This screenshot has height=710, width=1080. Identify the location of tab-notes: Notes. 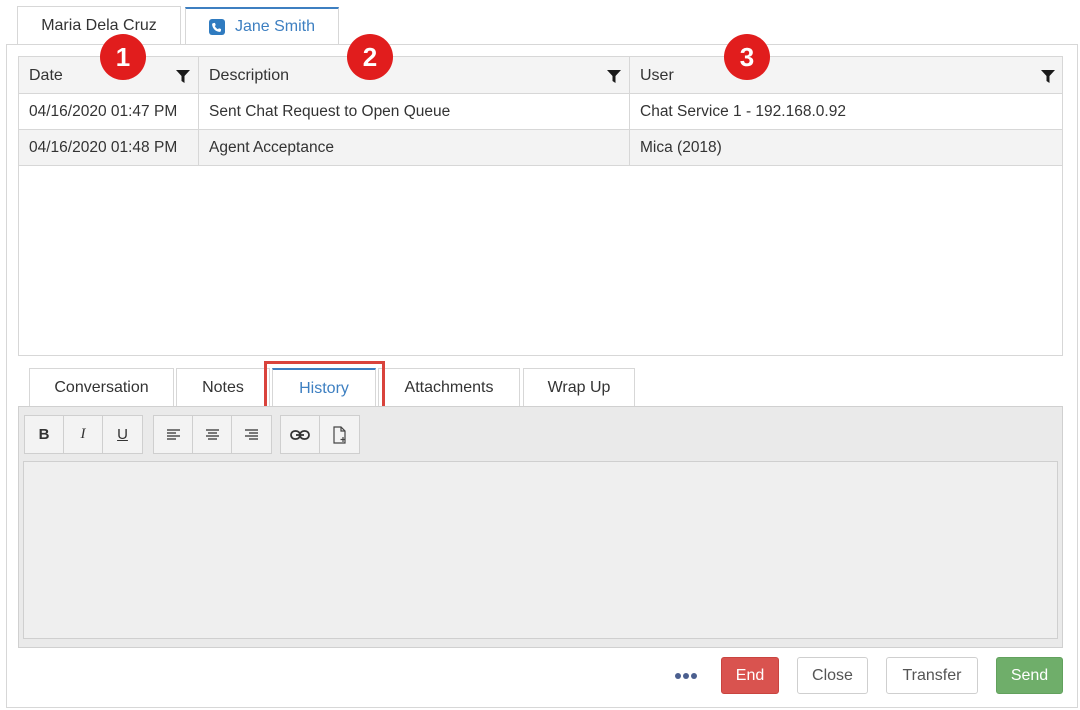
(223, 387).